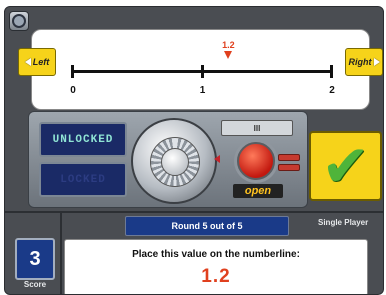 The width and height of the screenshot is (386, 295). I want to click on tick-label: 1, so click(202, 90).